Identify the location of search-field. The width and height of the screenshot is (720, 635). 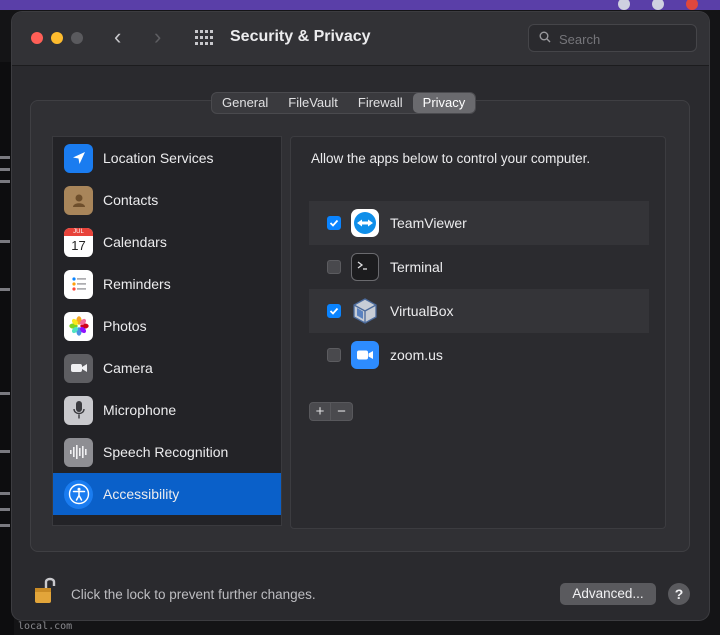
(612, 38).